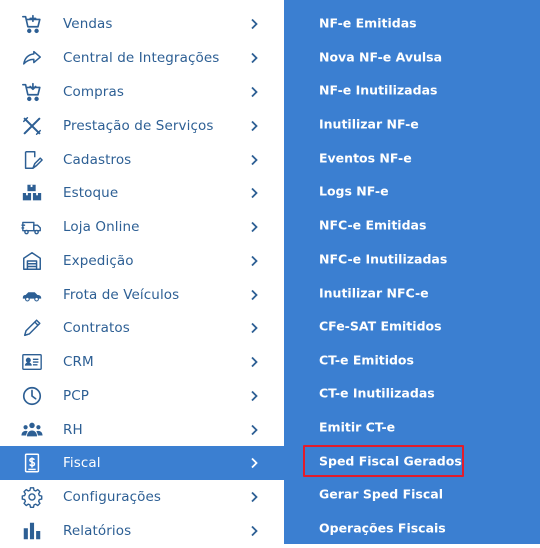 The height and width of the screenshot is (548, 540). Describe the element at coordinates (97, 531) in the screenshot. I see `sidebar-item-label: Relatórios` at that location.